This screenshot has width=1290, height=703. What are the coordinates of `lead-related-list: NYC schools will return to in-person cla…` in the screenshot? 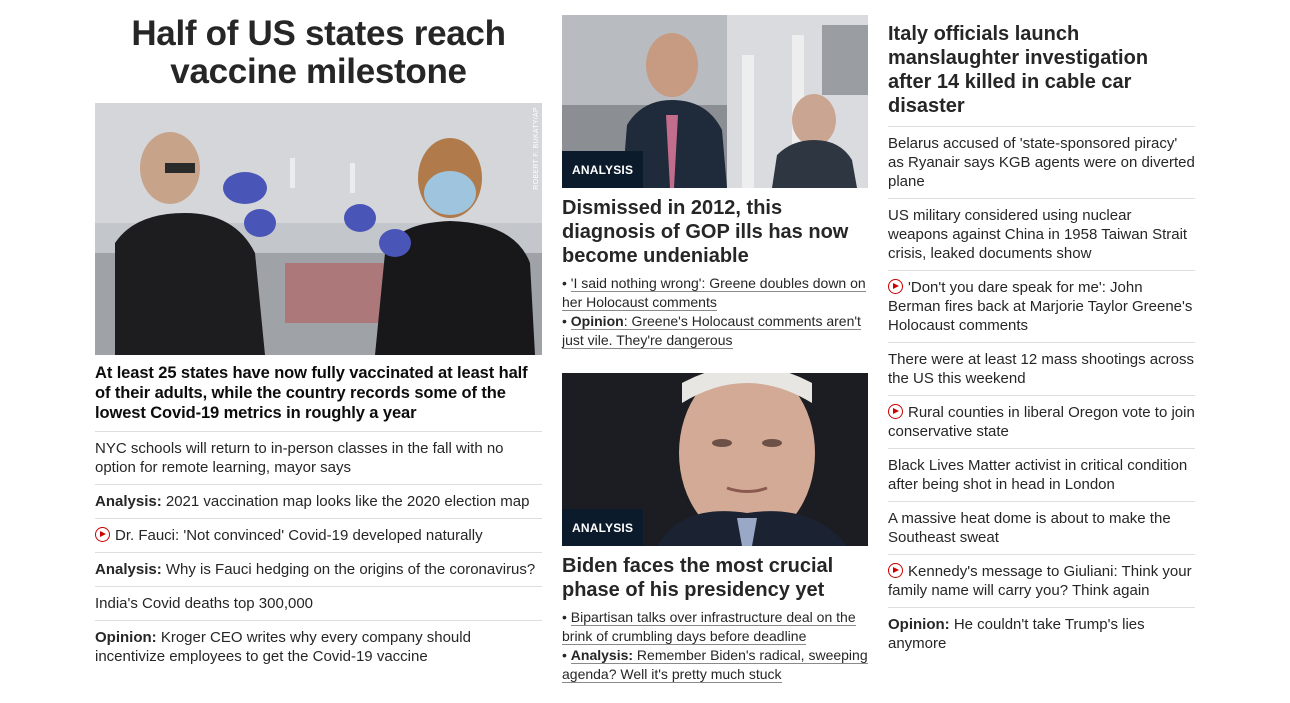 It's located at (318, 552).